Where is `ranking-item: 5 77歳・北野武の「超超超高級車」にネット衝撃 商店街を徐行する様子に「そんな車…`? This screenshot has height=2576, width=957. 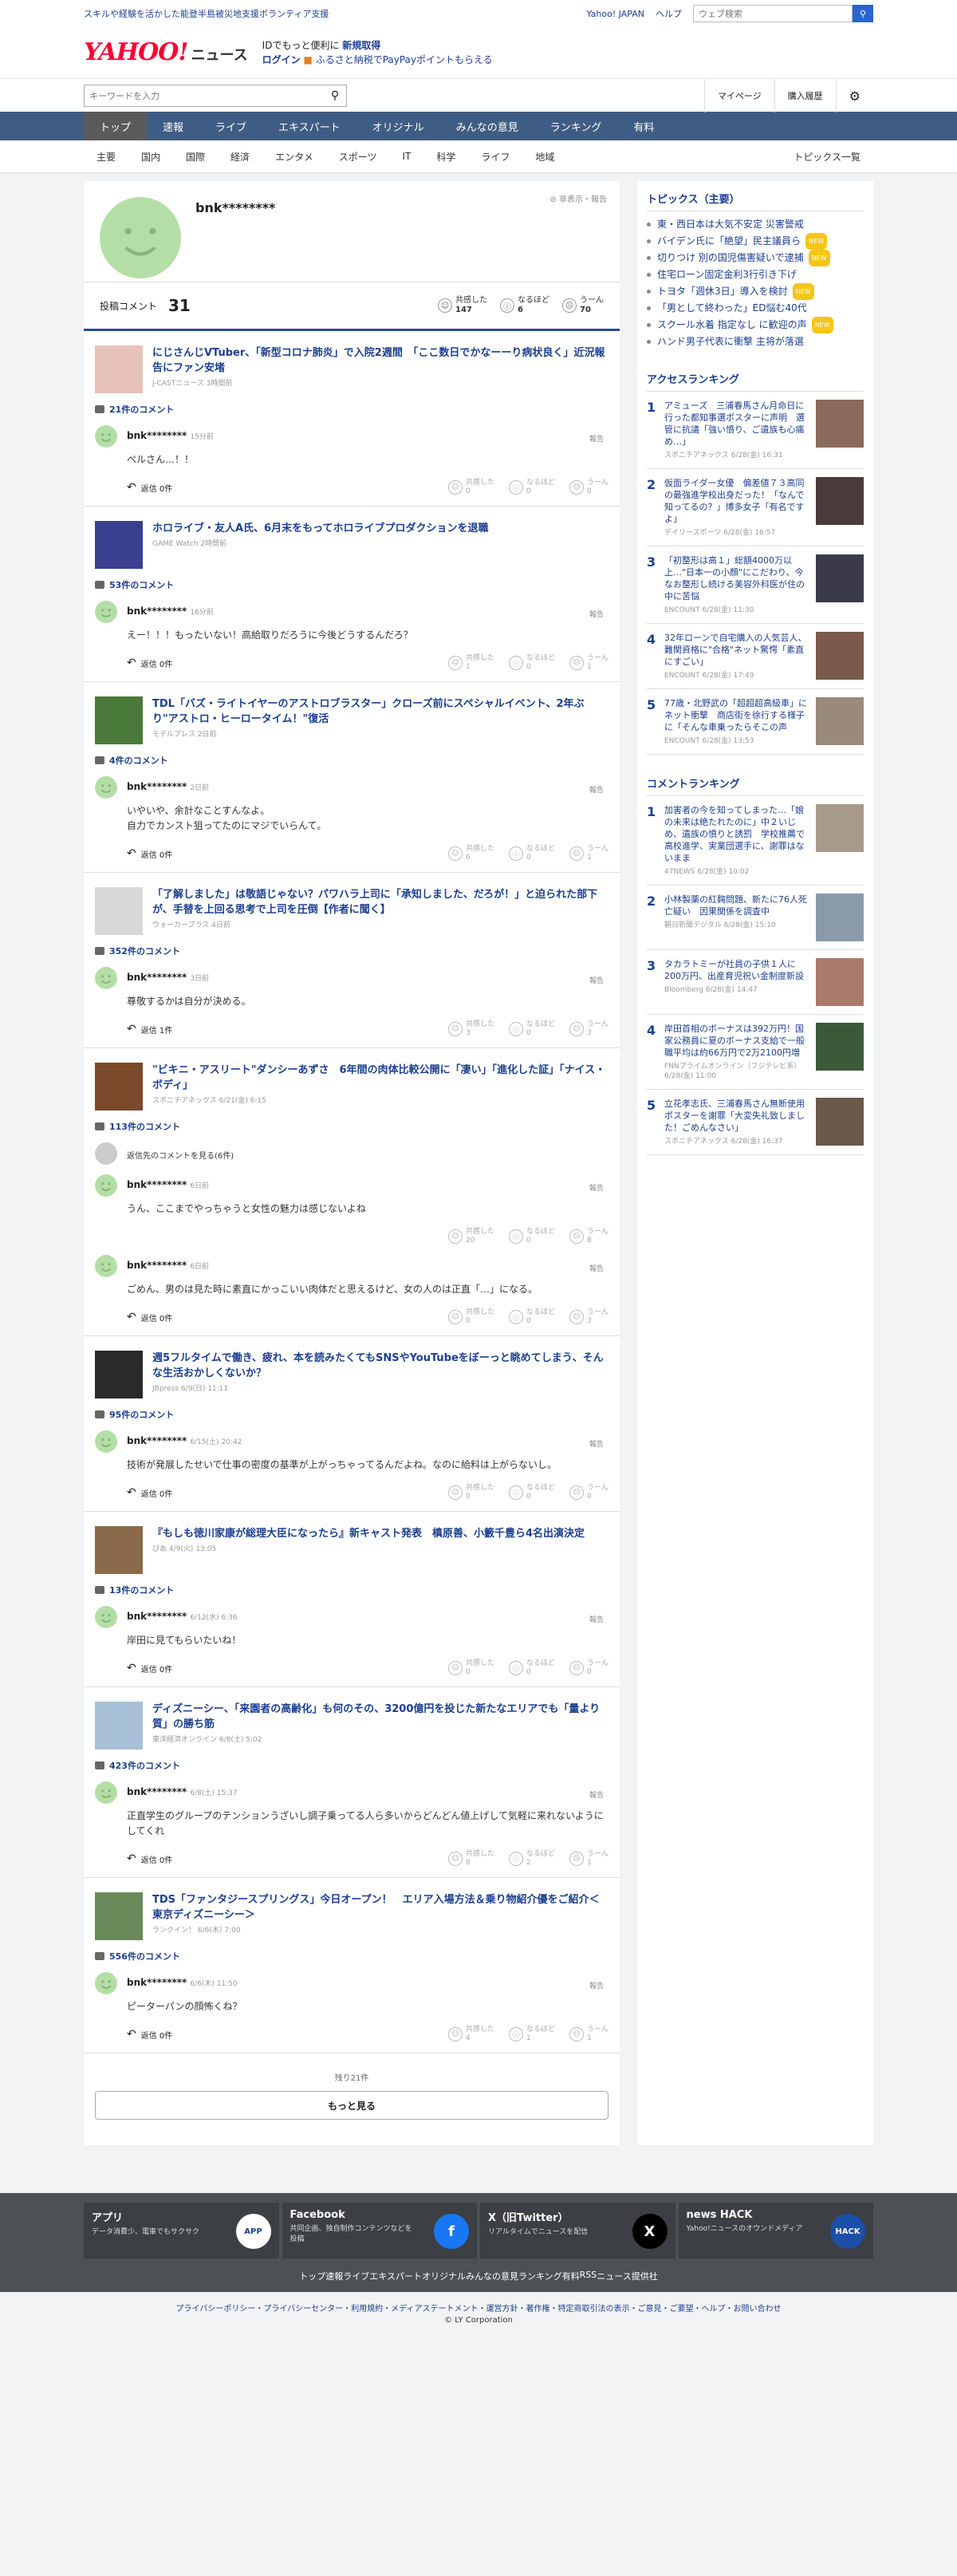 ranking-item: 5 77歳・北野武の「超超超高級車」にネット衝撃 商店街を徐行する様子に「そんな車… is located at coordinates (755, 722).